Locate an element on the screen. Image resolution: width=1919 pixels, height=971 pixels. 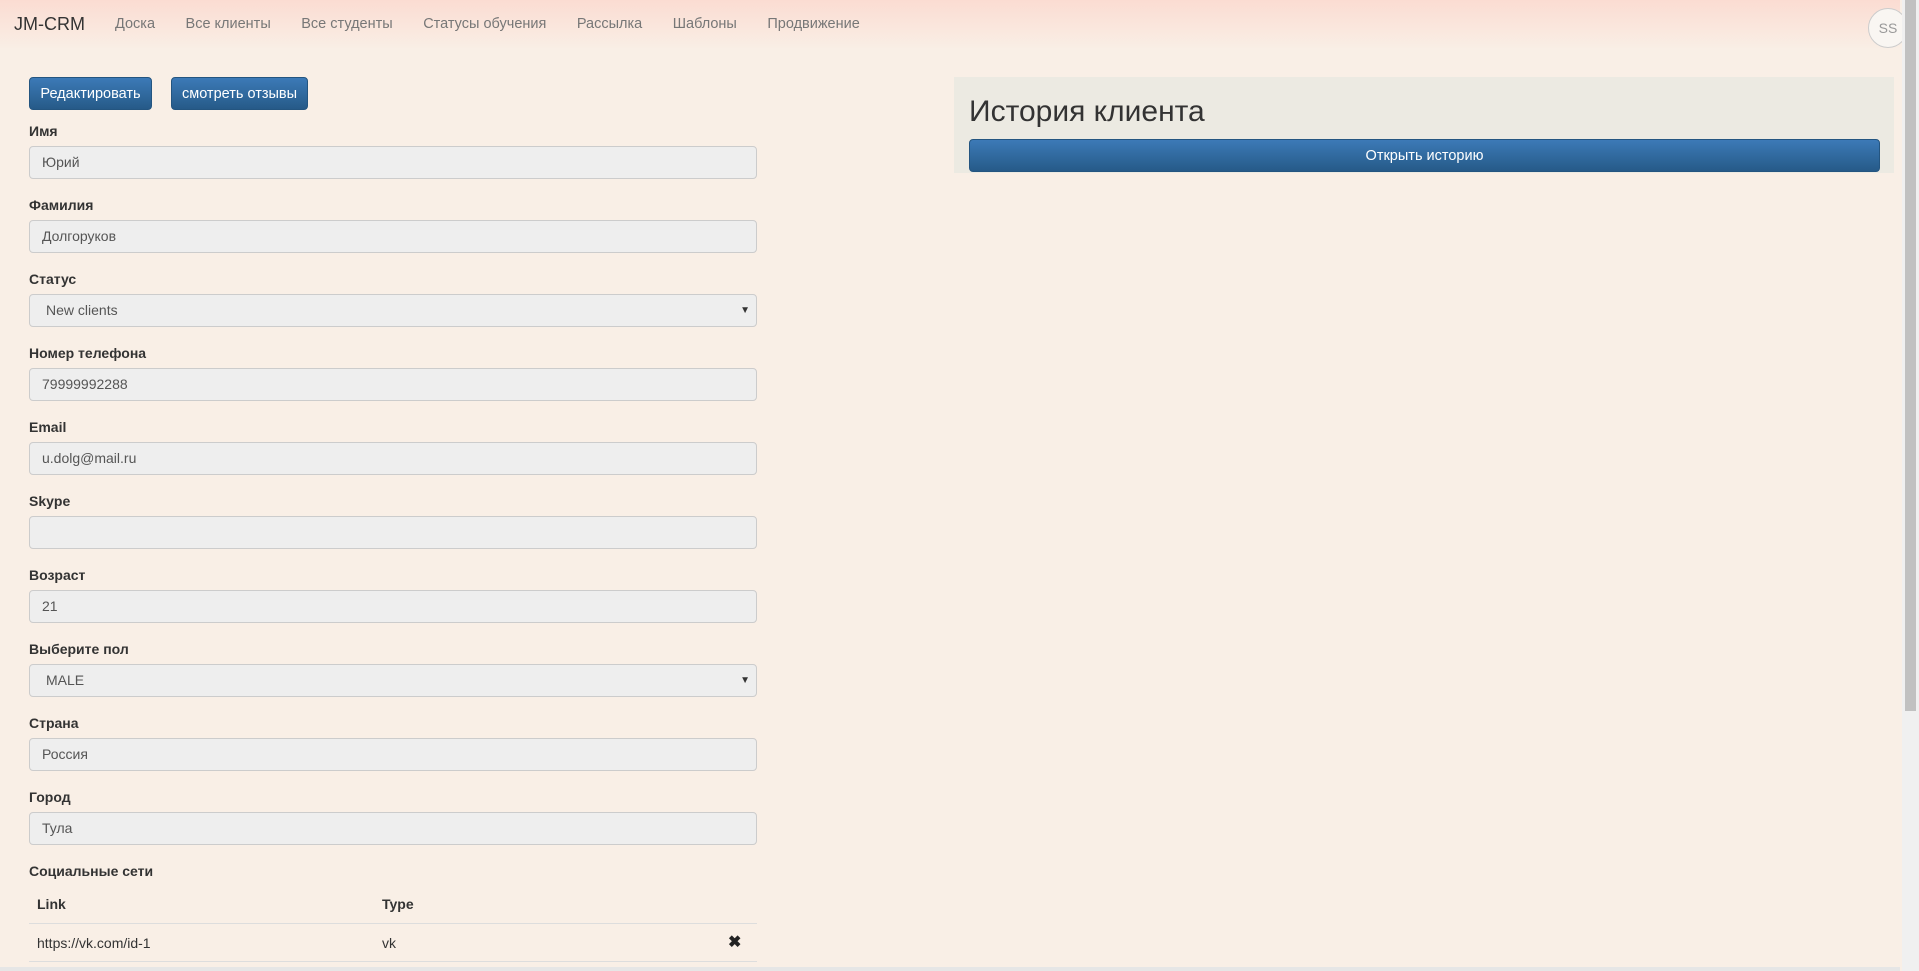
social-link: https://vk.com/id-1 is located at coordinates (94, 943).